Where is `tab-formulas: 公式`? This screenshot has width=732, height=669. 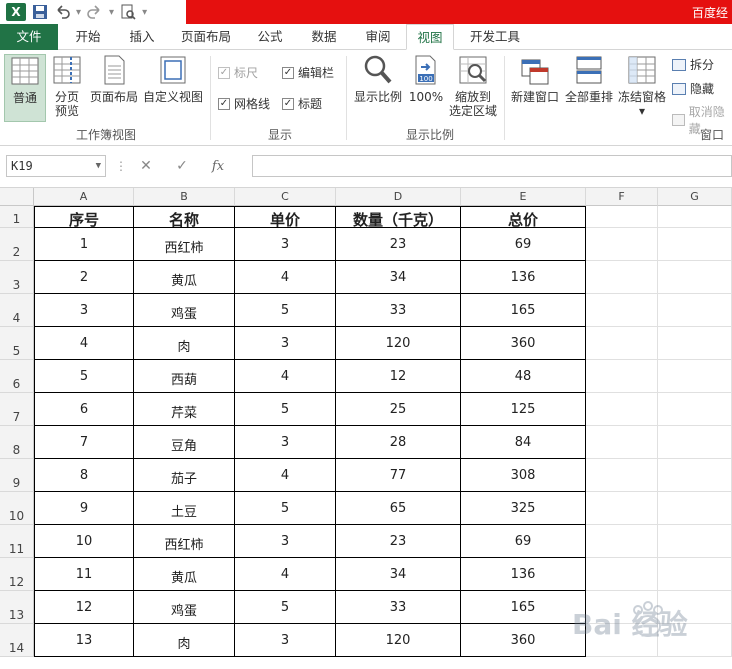
tab-formulas: 公式 is located at coordinates (270, 37).